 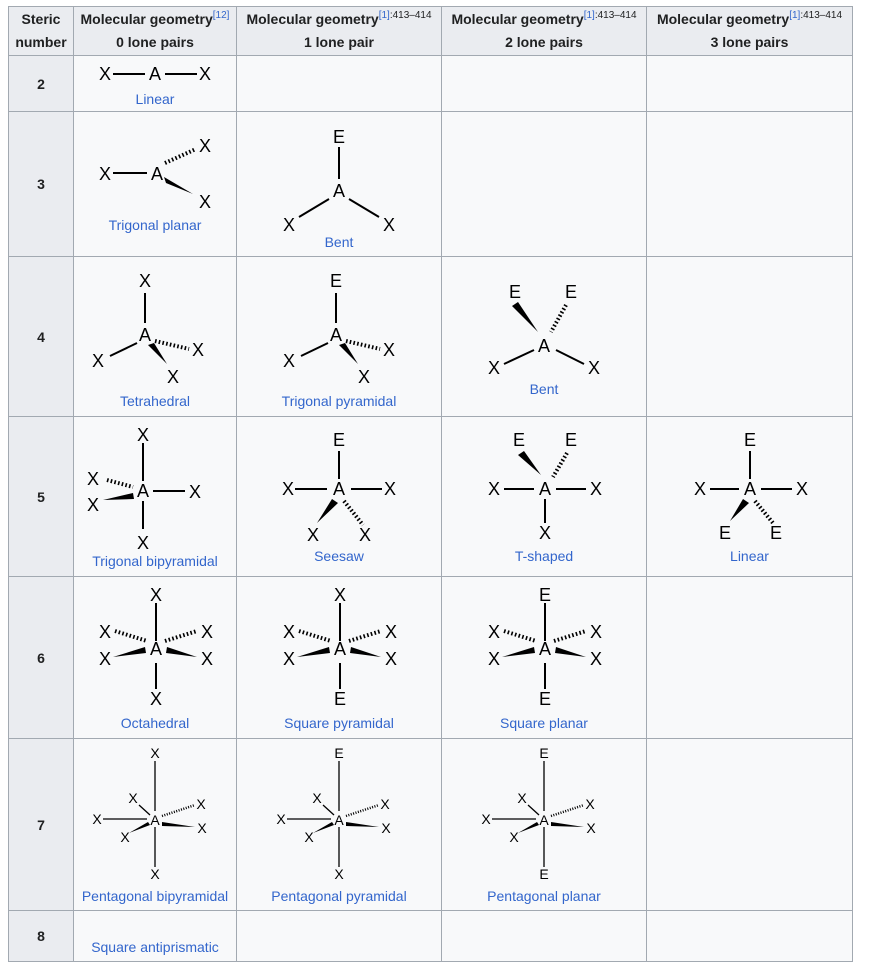 I want to click on geometry-link-pentagonal-bipyramidal: Pentagonal bipyramidal, so click(x=155, y=896).